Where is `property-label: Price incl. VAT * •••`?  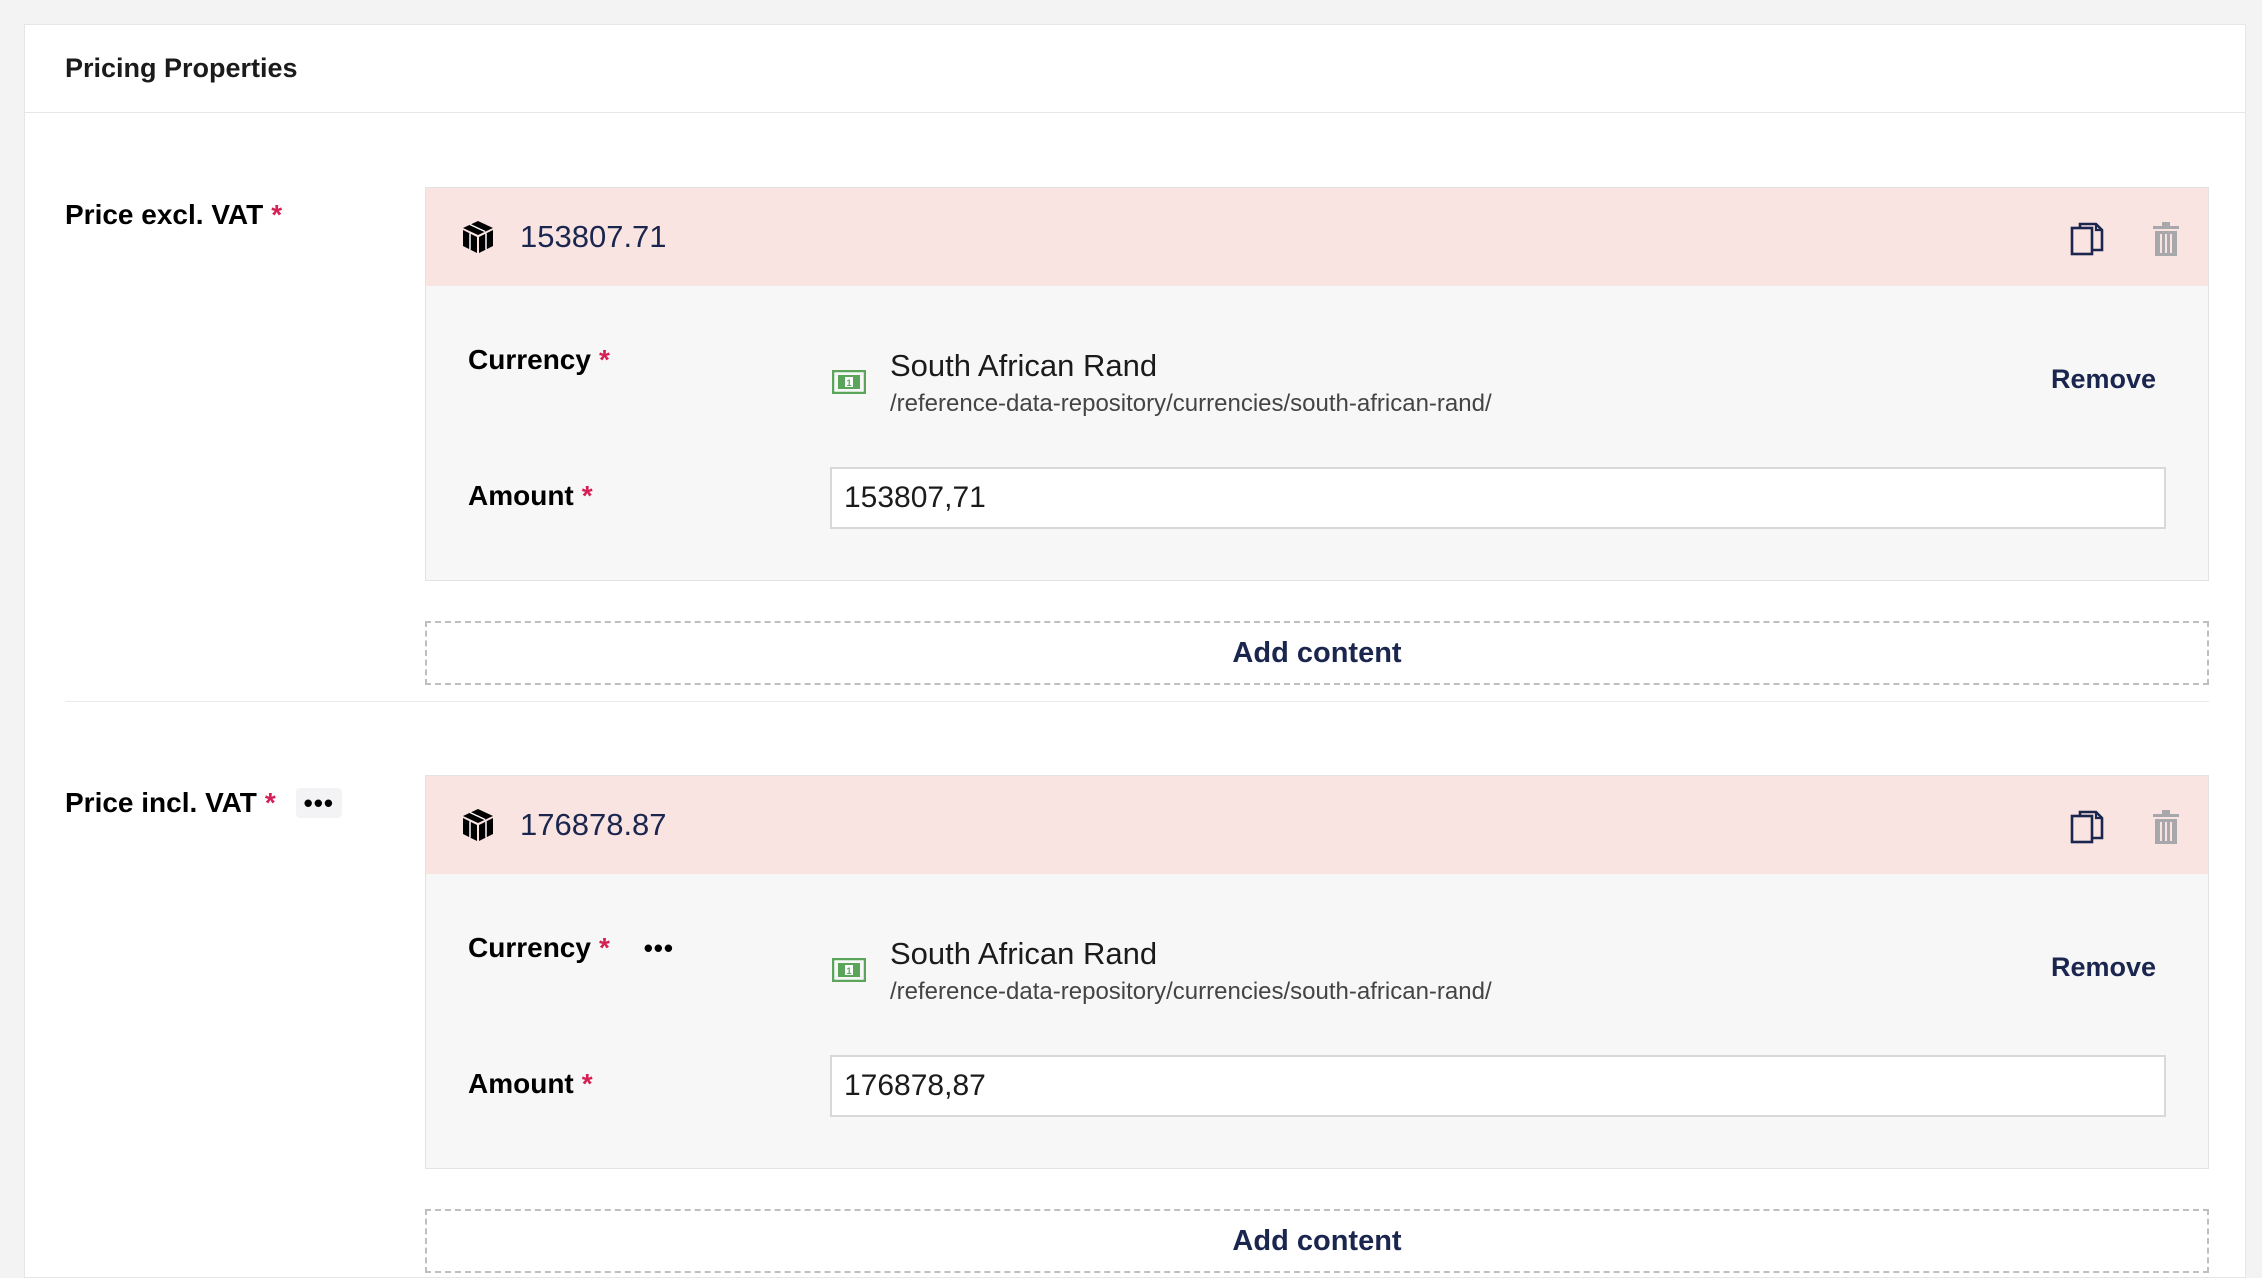
property-label: Price incl. VAT * ••• is located at coordinates (203, 803).